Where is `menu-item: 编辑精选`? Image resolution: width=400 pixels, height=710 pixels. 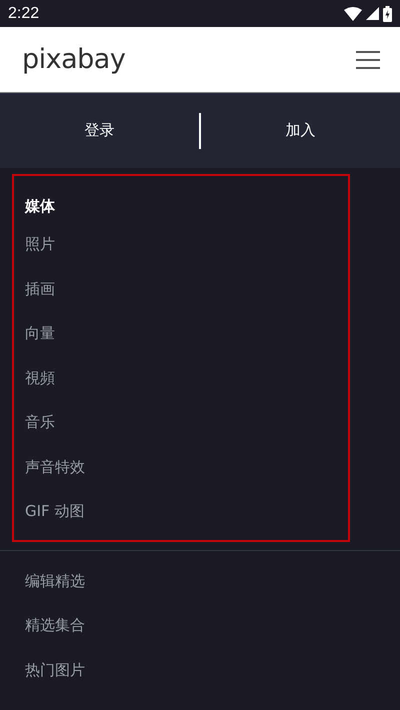
menu-item: 编辑精选 is located at coordinates (212, 580).